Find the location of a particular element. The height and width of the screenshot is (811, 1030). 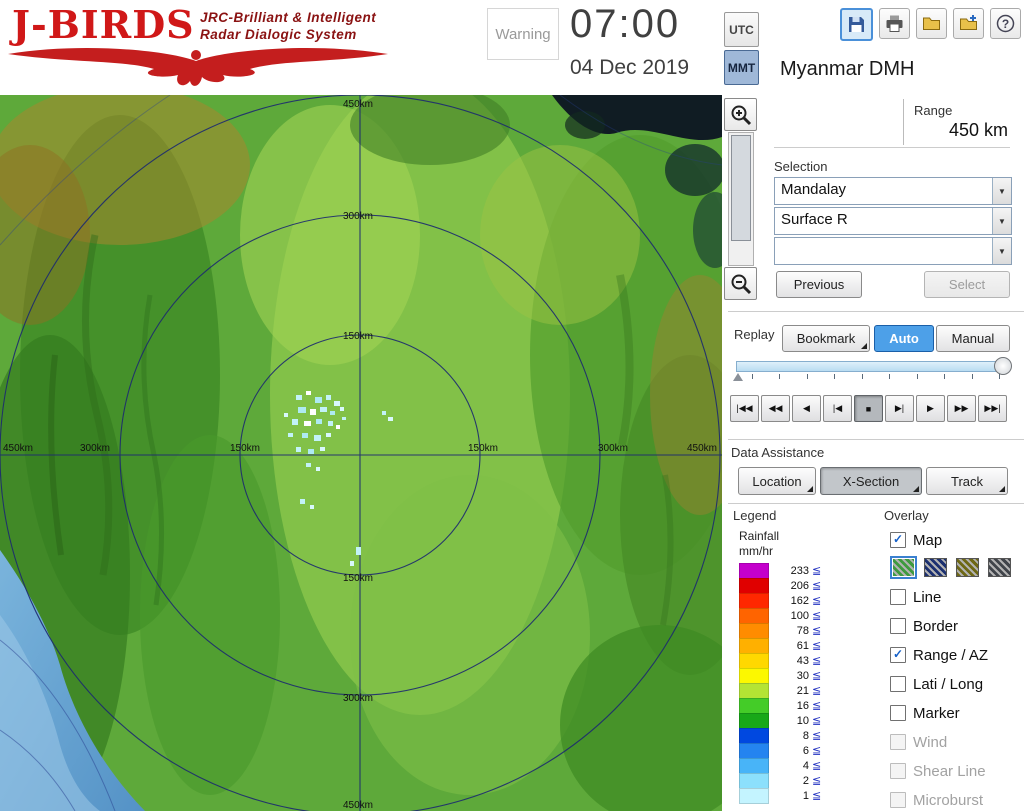

legend-row: 61 ≦ is located at coordinates (780, 645).